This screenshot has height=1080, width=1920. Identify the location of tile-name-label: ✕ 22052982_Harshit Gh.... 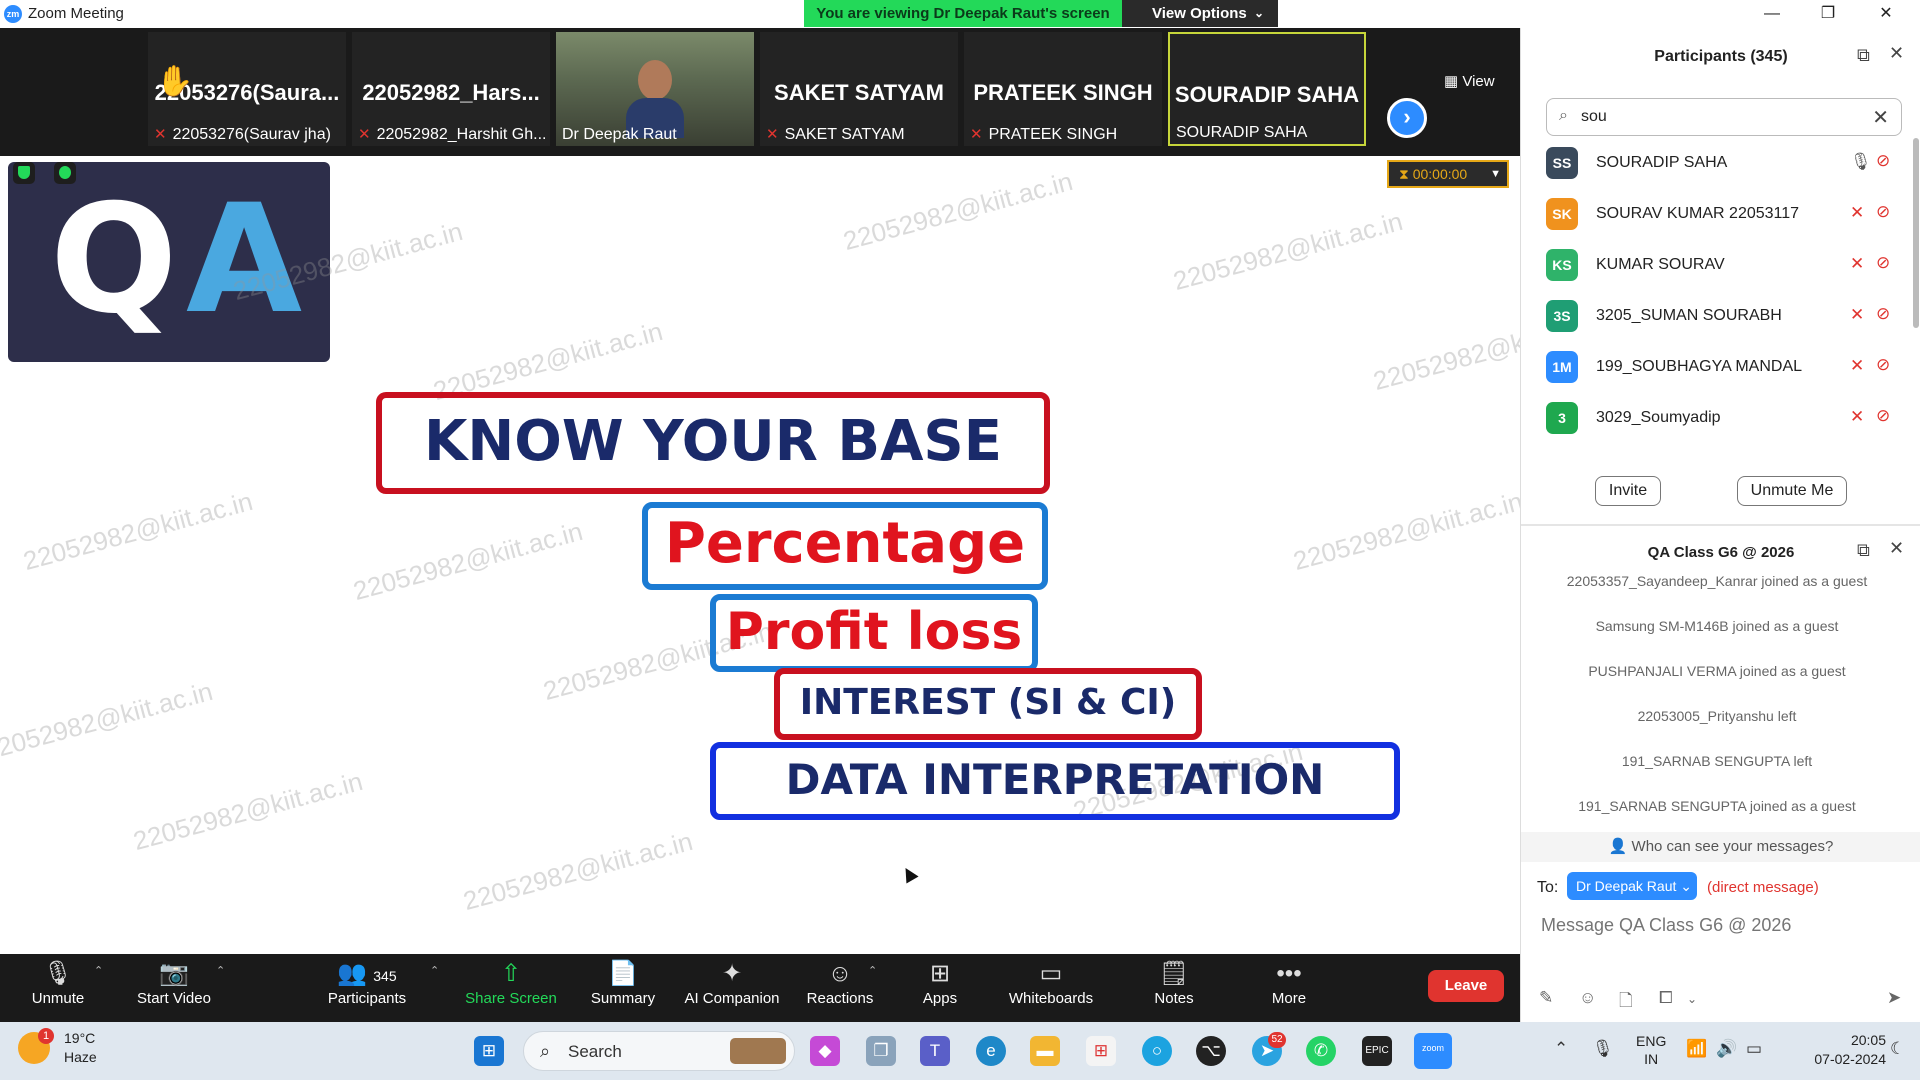
(452, 134).